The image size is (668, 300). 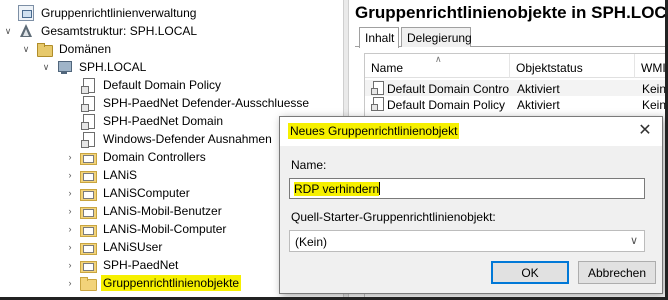 I want to click on column-header-wmi: WMI, so click(x=651, y=66).